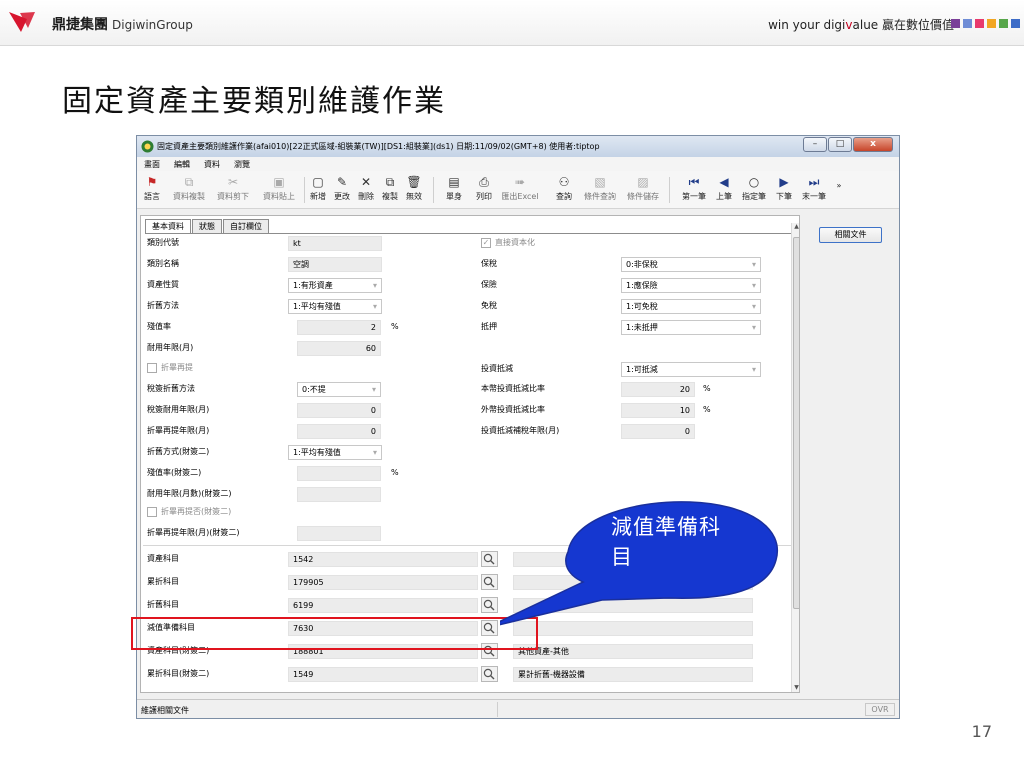 Image resolution: width=1024 pixels, height=768 pixels. What do you see at coordinates (807, 25) in the screenshot?
I see `slogan-prefix: win your digi` at bounding box center [807, 25].